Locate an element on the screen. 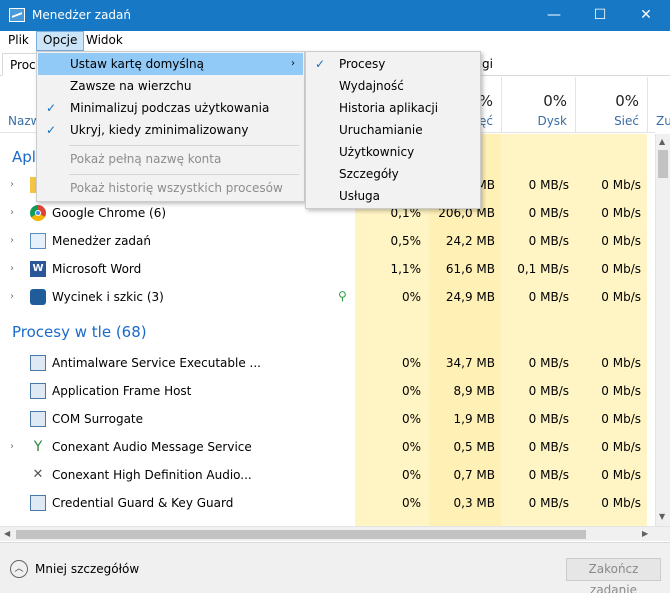 The width and height of the screenshot is (670, 593). minimize-button: — is located at coordinates (554, 15).